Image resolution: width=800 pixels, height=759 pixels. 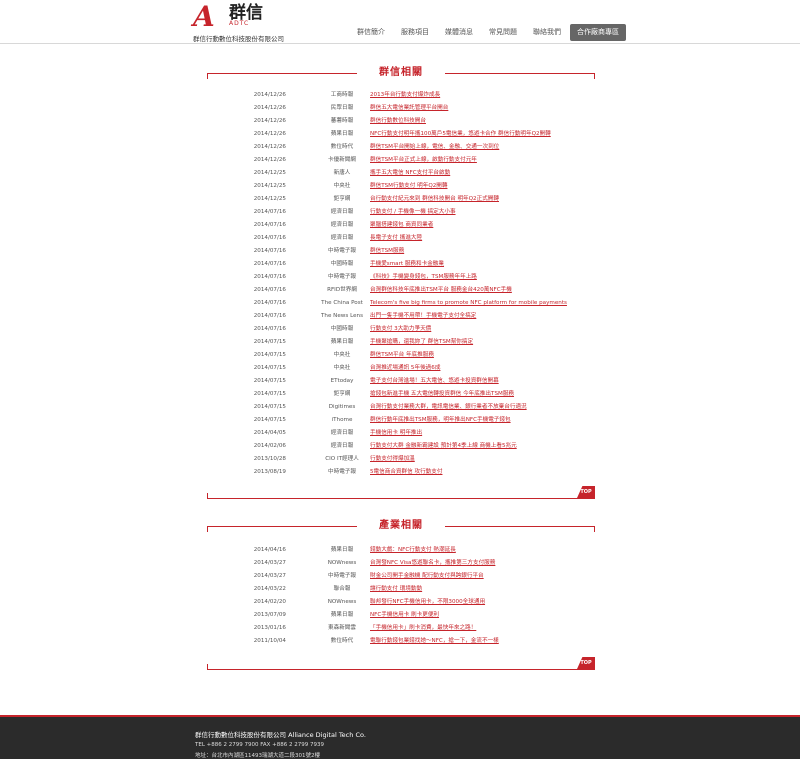 What do you see at coordinates (269, 602) in the screenshot?
I see `news-date: 2014/02/20` at bounding box center [269, 602].